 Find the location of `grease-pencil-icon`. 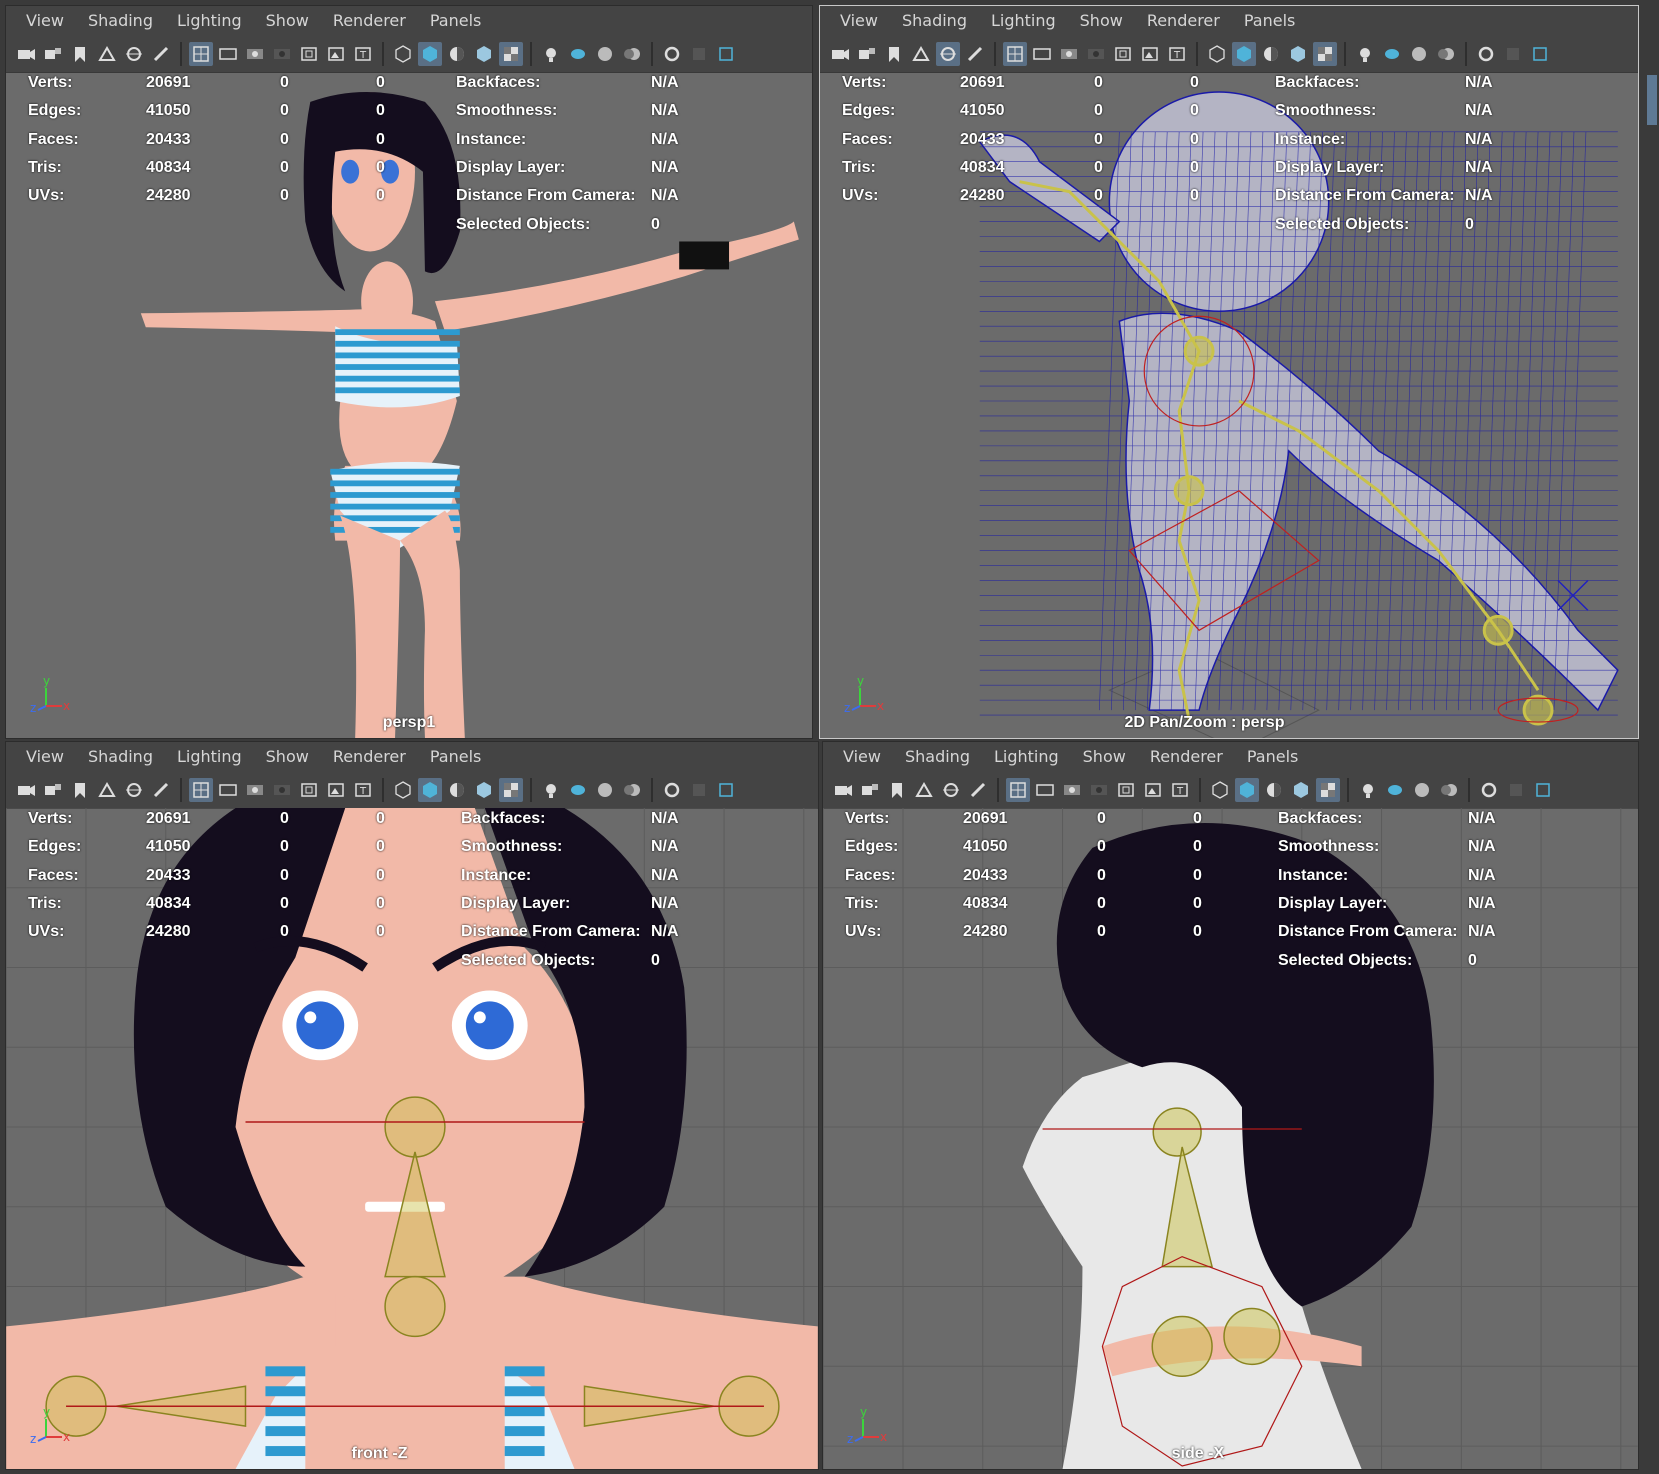

grease-pencil-icon is located at coordinates (978, 790).